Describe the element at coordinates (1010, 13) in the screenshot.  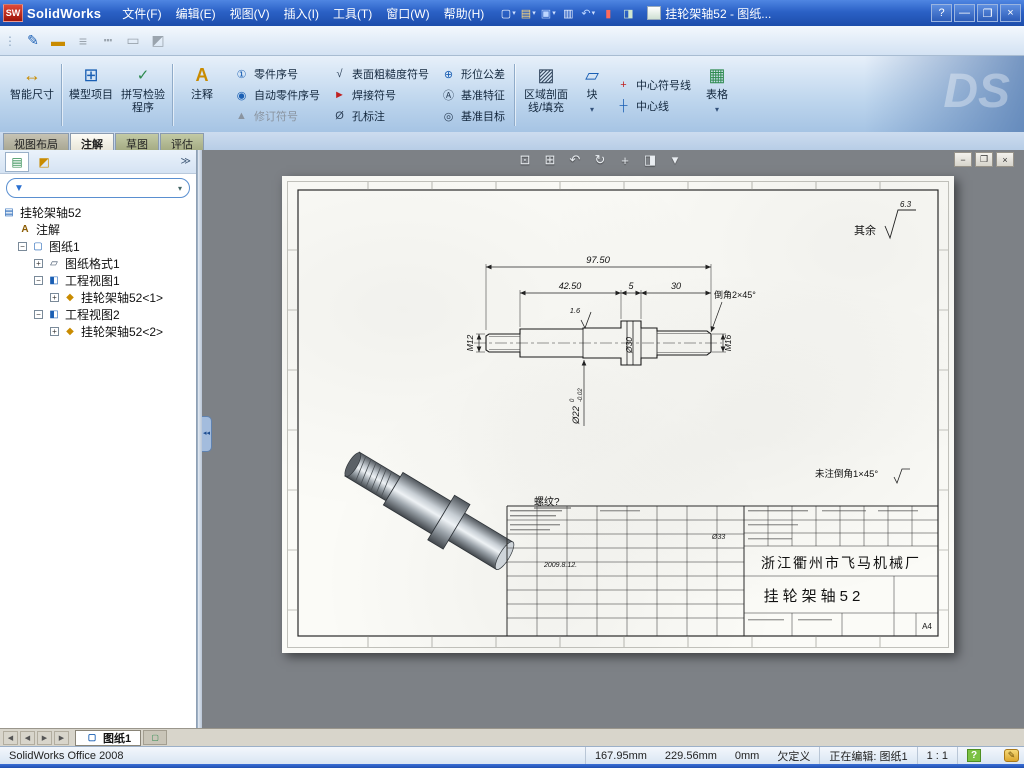
I see `close-button: ×` at that location.